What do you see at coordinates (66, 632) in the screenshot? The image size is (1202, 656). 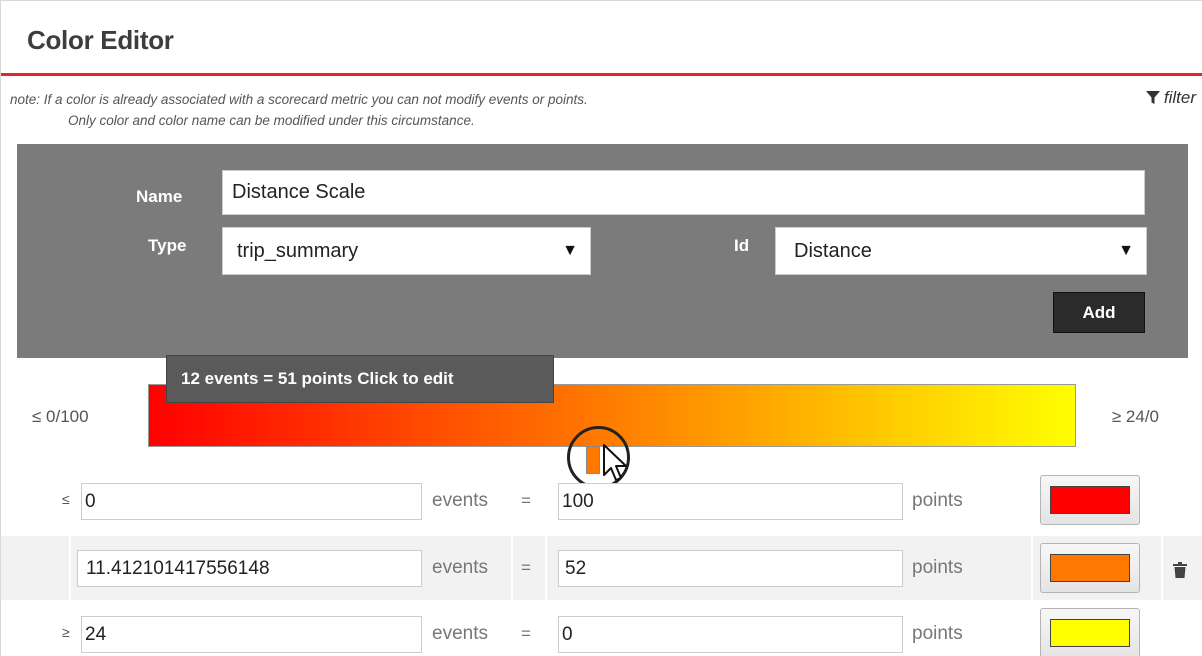 I see `comparator-label: ≥` at bounding box center [66, 632].